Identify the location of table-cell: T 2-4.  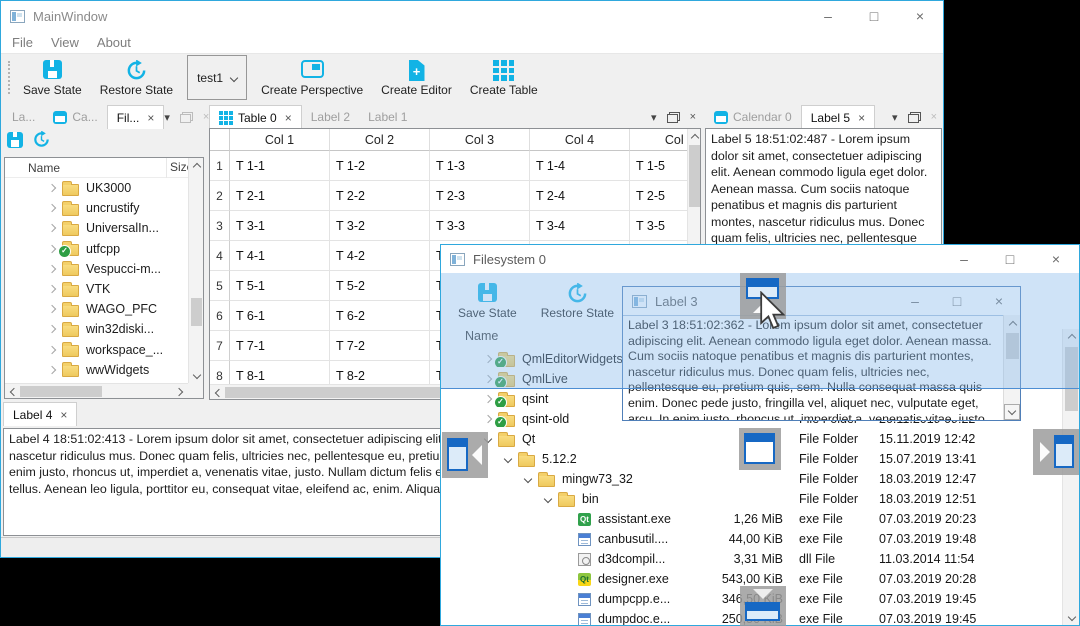
(580, 196).